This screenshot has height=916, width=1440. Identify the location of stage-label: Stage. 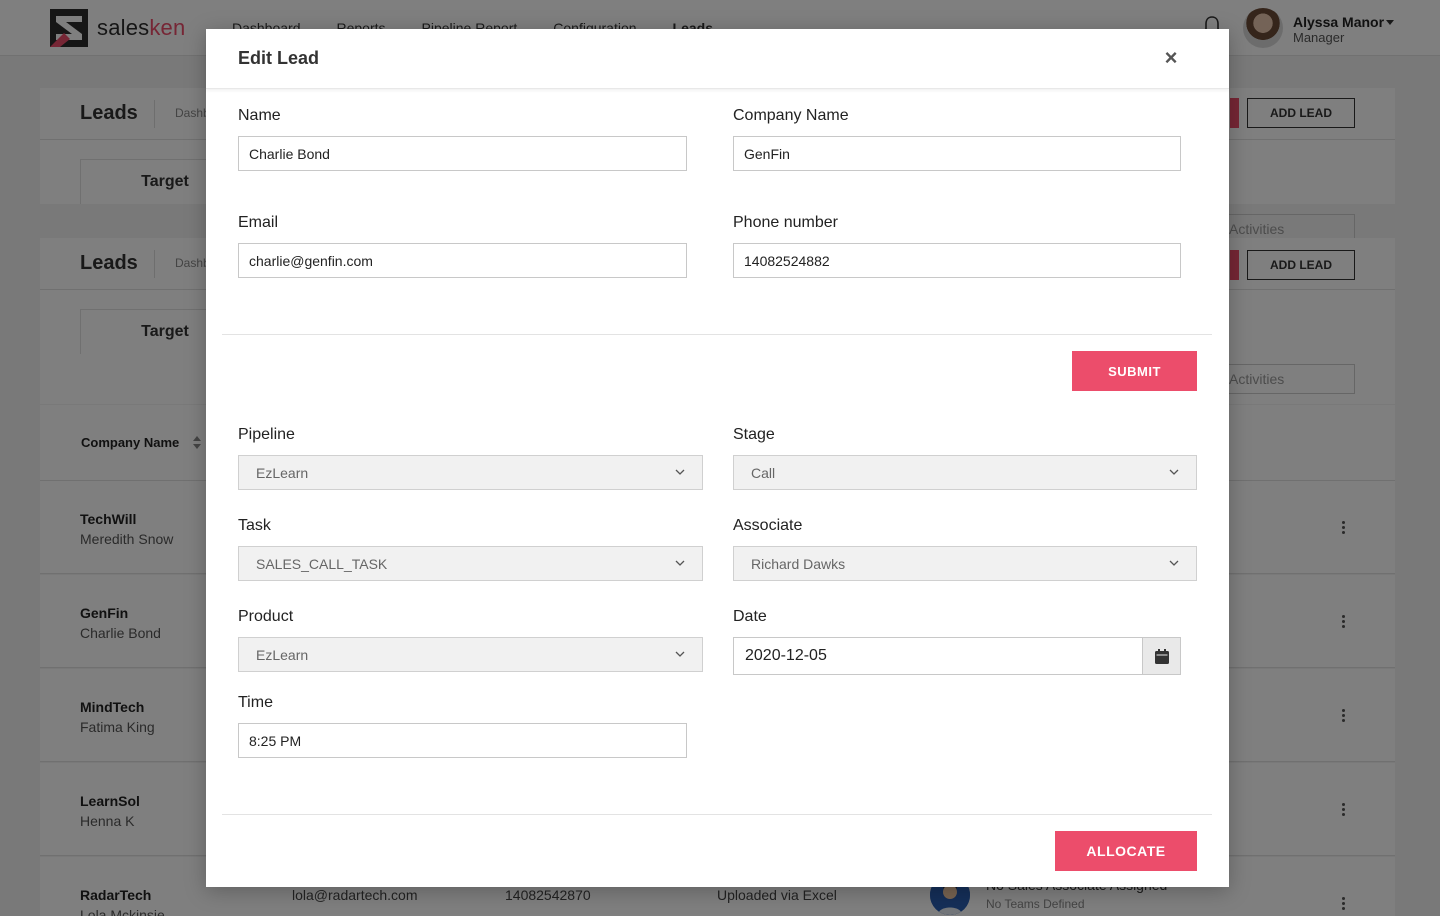
(754, 434).